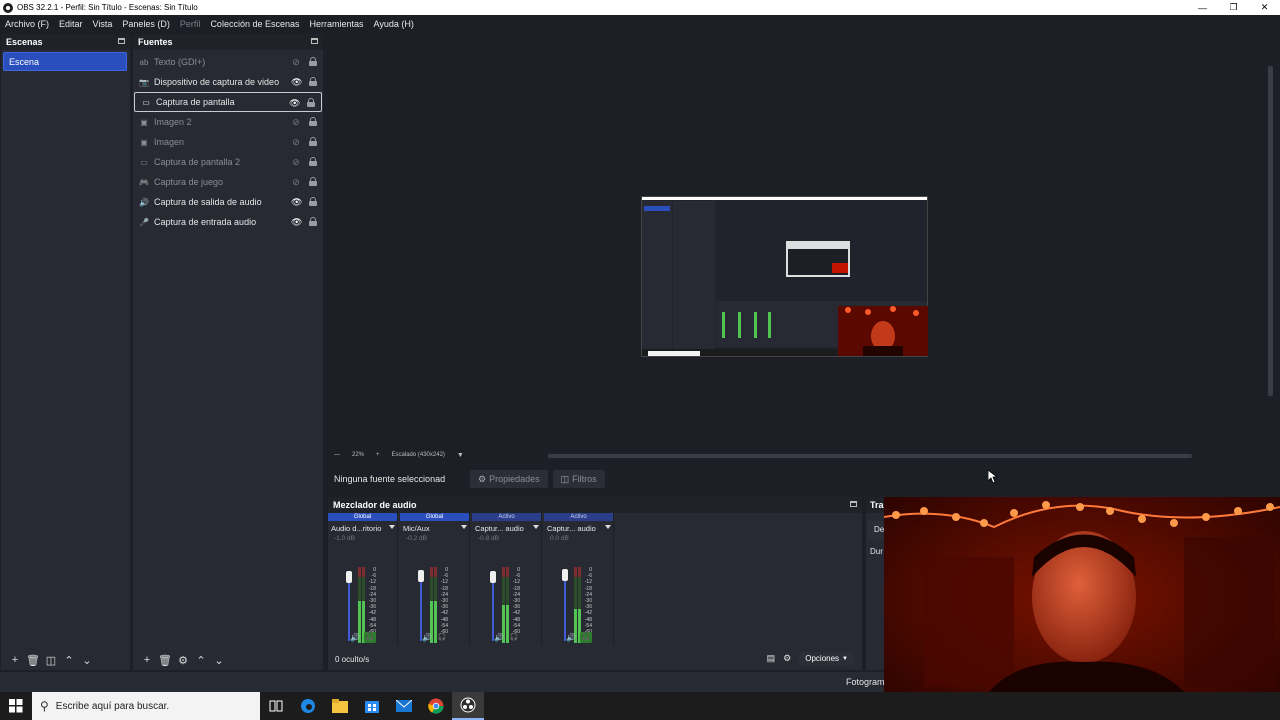 This screenshot has width=1280, height=720. I want to click on menu-archivo: Archivo (F), so click(27, 24).